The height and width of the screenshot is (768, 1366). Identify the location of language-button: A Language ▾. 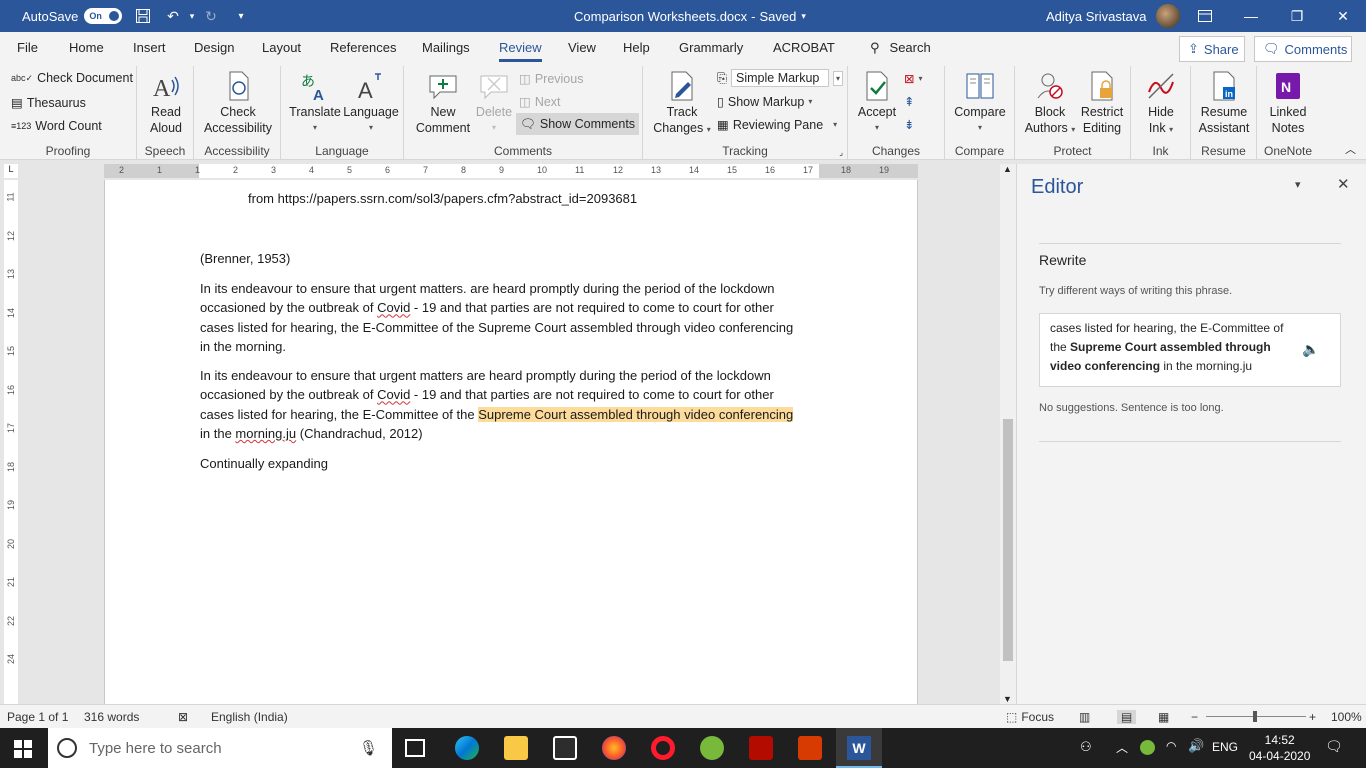
(371, 103).